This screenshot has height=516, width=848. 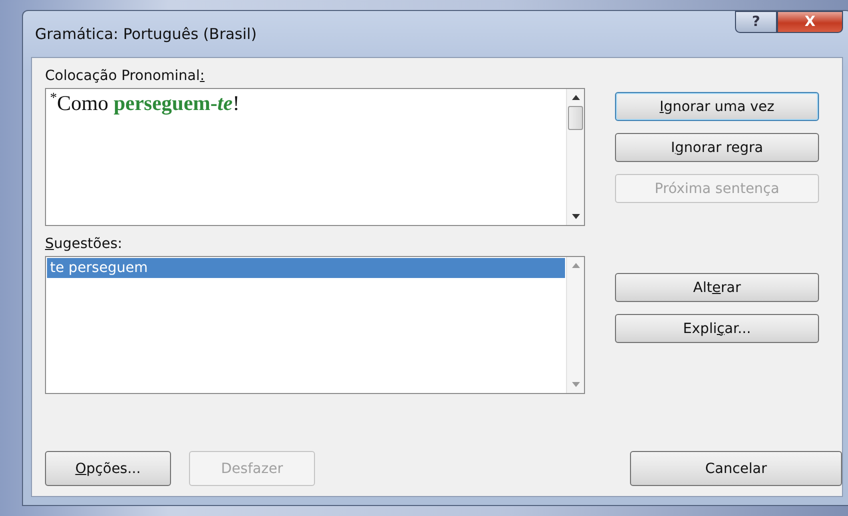 What do you see at coordinates (145, 34) in the screenshot?
I see `window-title: Gramática: Português (Brasil)` at bounding box center [145, 34].